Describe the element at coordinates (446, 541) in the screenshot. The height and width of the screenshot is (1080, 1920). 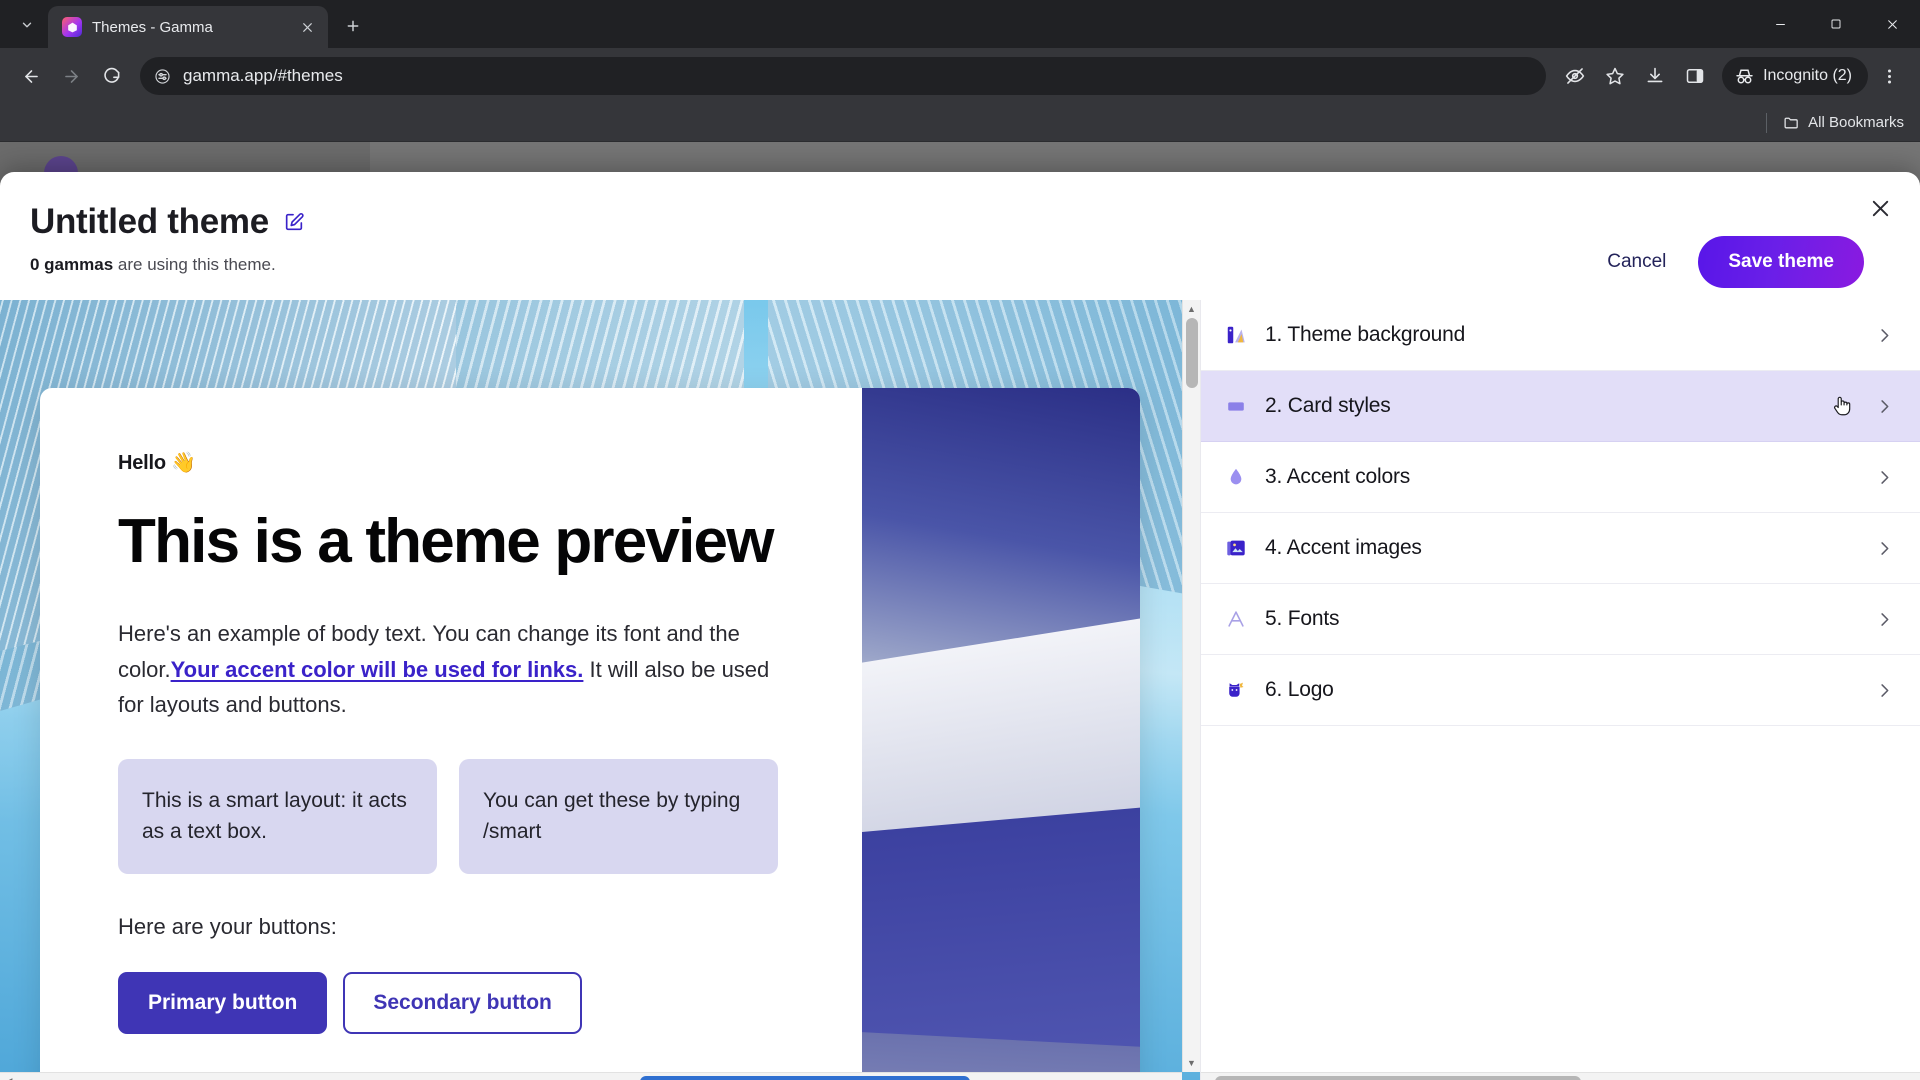
I see `preview-heading: This is a theme preview` at that location.